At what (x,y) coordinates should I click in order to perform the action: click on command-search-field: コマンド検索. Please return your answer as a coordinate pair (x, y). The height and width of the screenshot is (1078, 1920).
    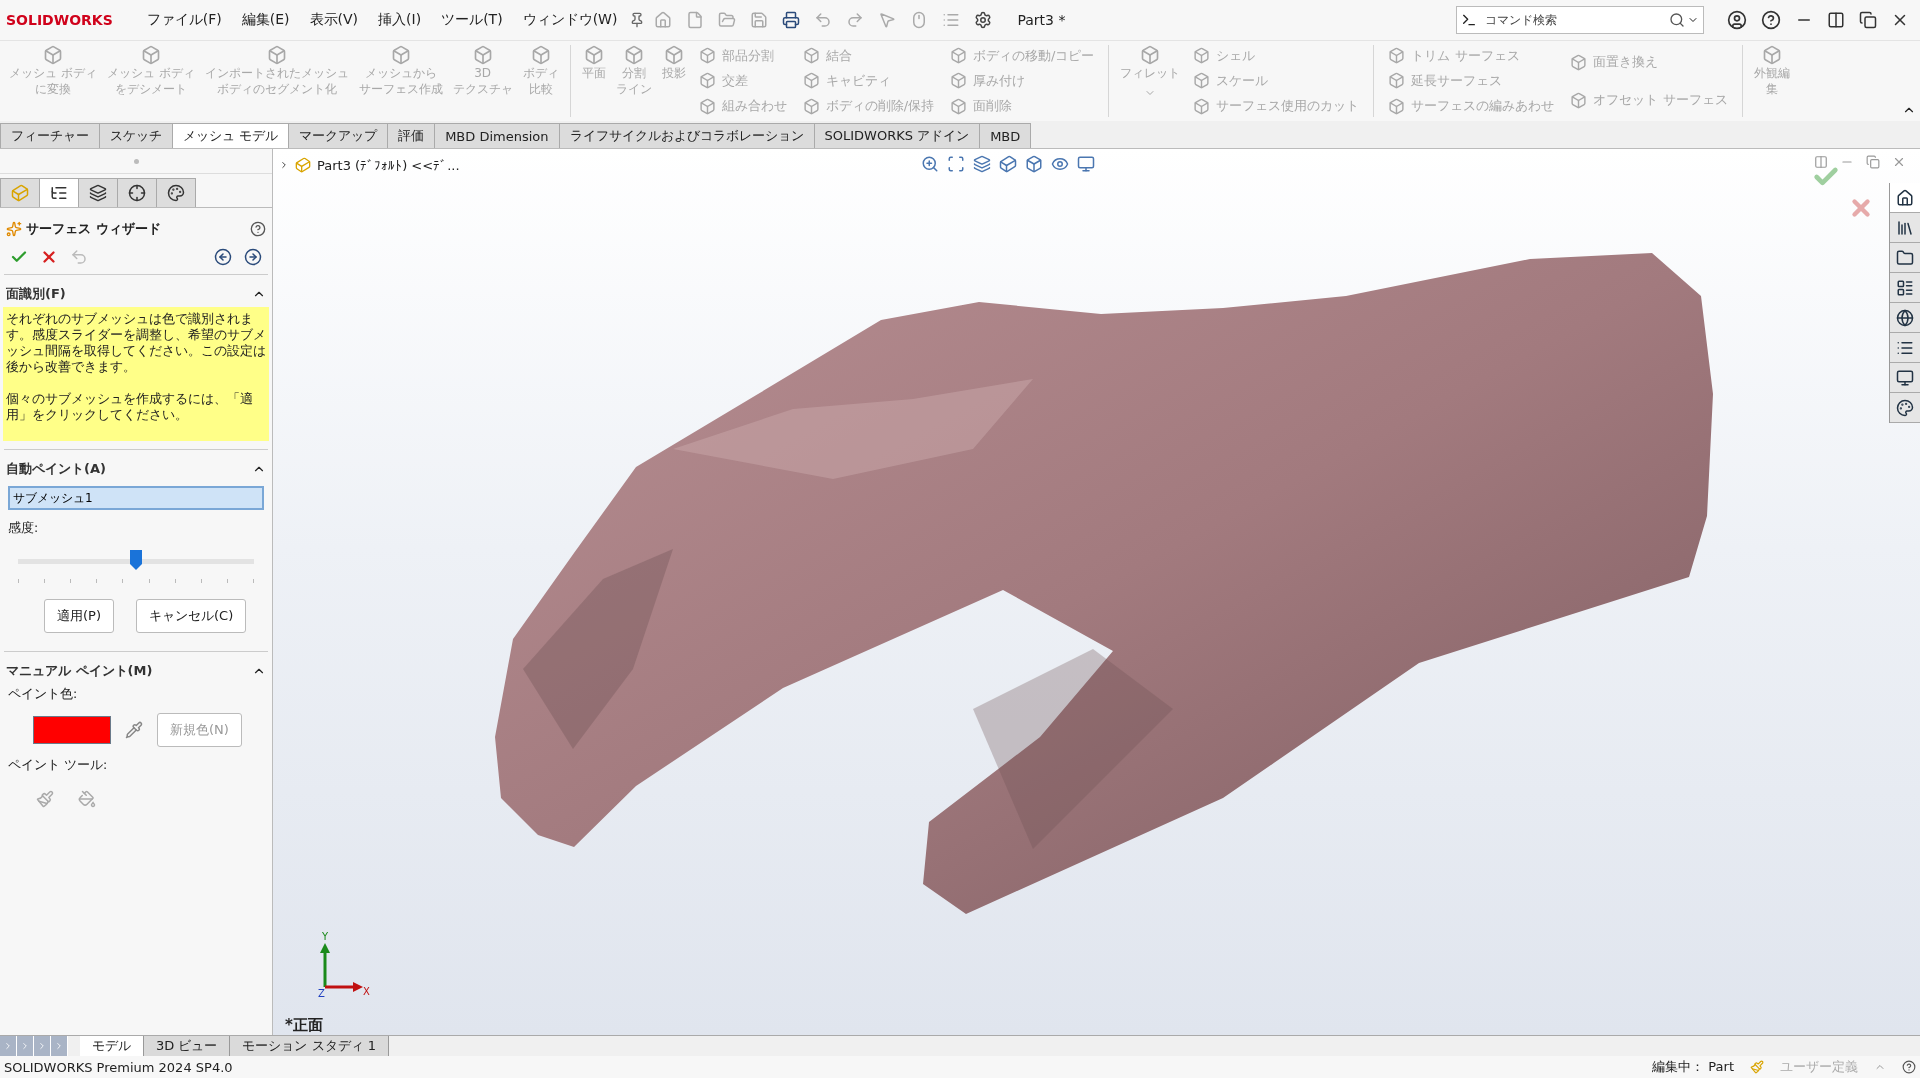
    Looking at the image, I should click on (1580, 20).